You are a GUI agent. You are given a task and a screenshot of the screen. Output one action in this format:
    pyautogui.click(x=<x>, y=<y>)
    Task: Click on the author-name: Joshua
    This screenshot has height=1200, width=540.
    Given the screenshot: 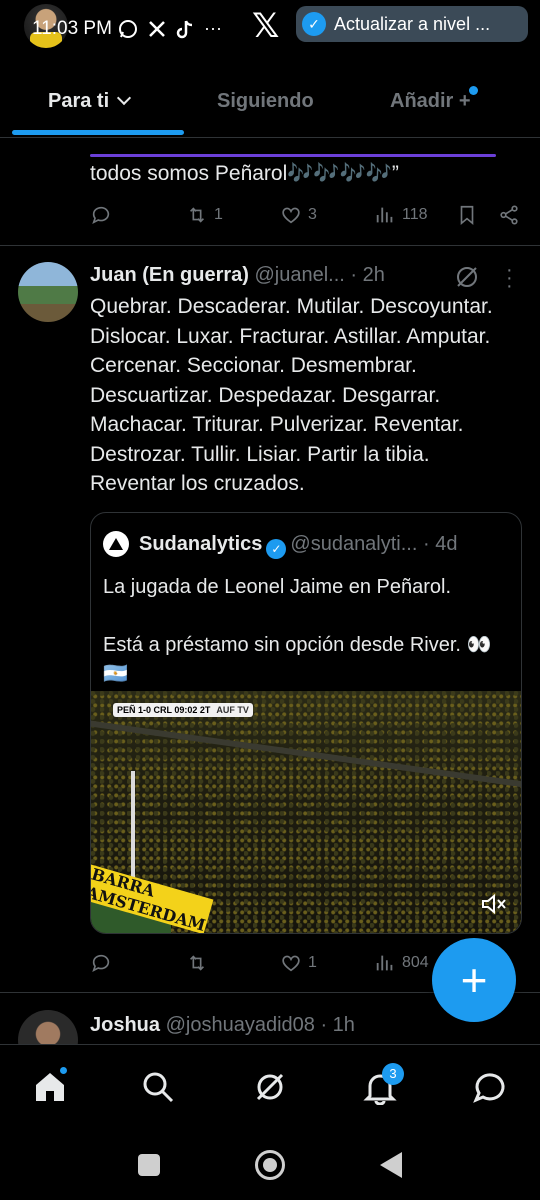 What is the action you would take?
    pyautogui.click(x=125, y=1025)
    